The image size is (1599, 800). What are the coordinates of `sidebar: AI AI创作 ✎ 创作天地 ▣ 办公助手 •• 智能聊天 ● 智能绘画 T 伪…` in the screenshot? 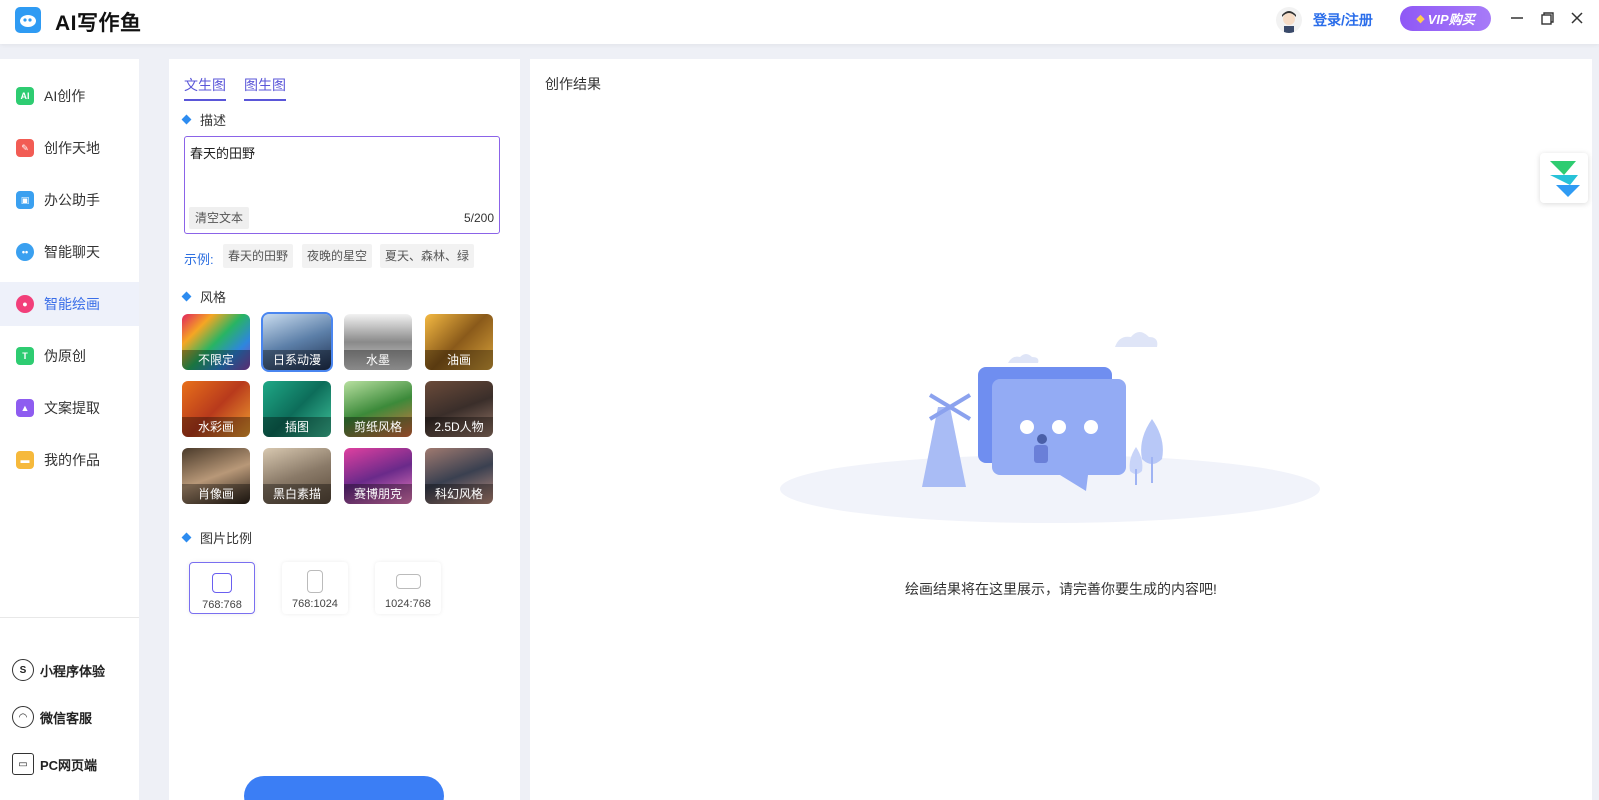 It's located at (69, 429).